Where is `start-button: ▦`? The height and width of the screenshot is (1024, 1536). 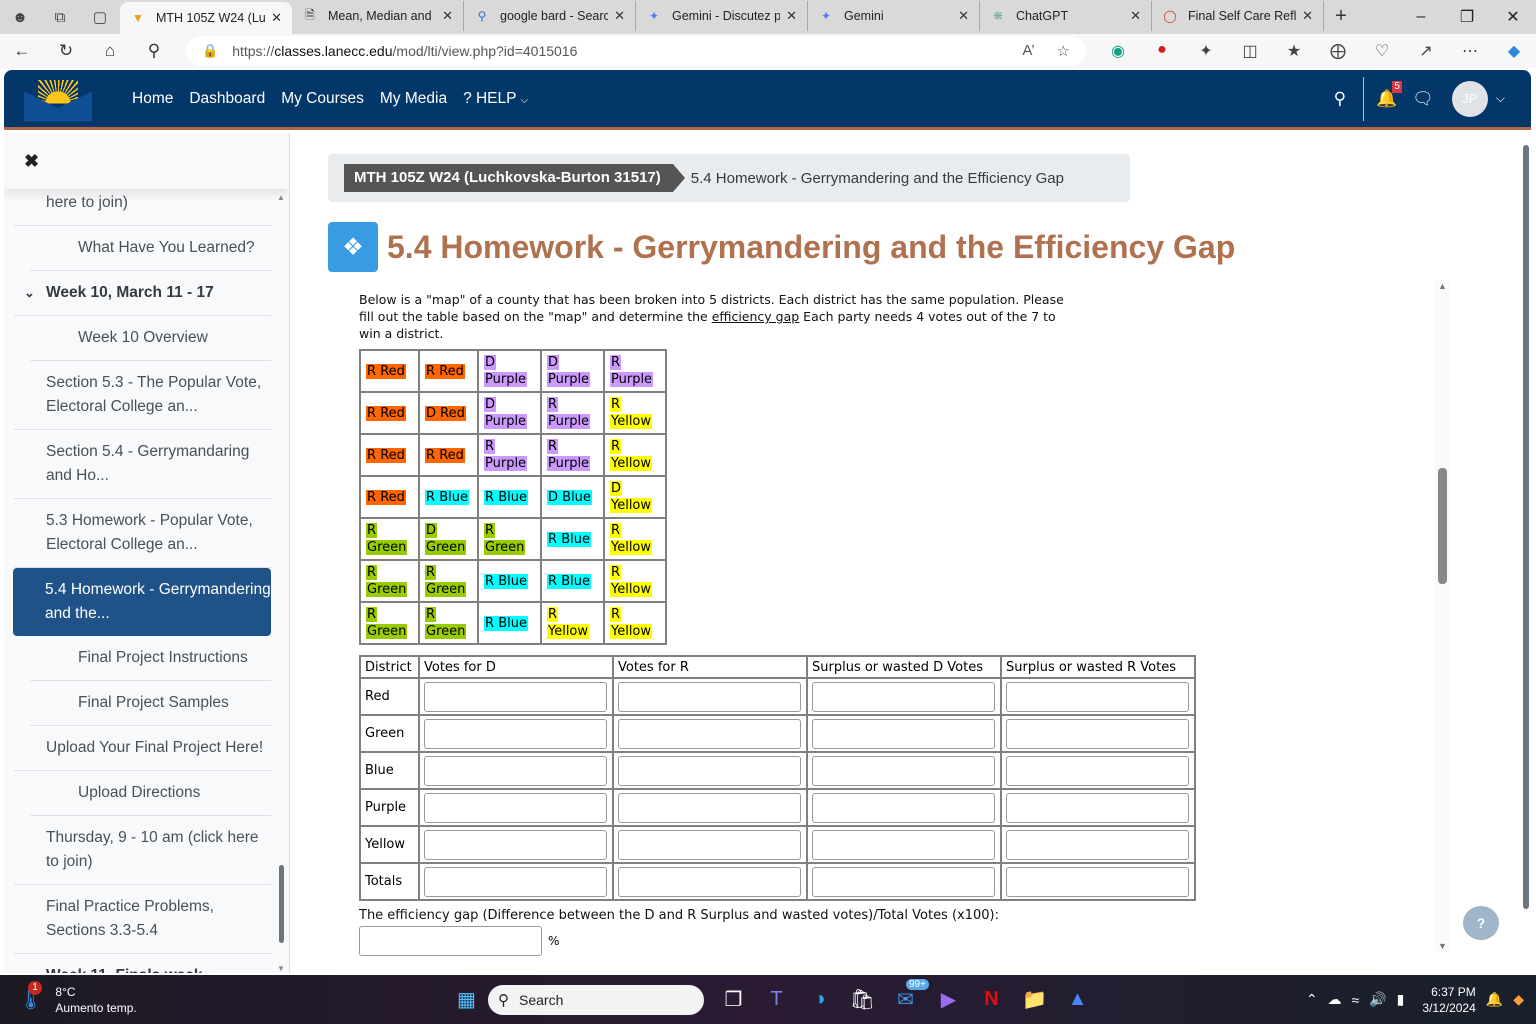
start-button: ▦ is located at coordinates (466, 999).